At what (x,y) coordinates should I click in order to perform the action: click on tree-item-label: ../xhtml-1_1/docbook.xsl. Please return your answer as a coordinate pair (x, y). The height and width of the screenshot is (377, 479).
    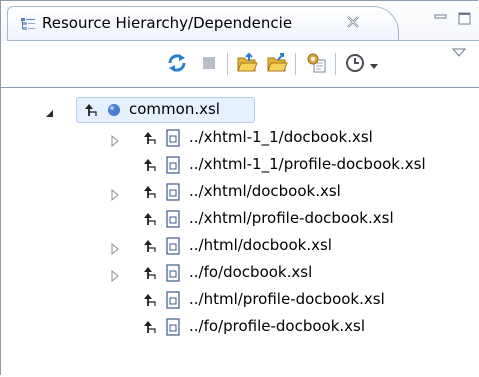
    Looking at the image, I should click on (281, 137).